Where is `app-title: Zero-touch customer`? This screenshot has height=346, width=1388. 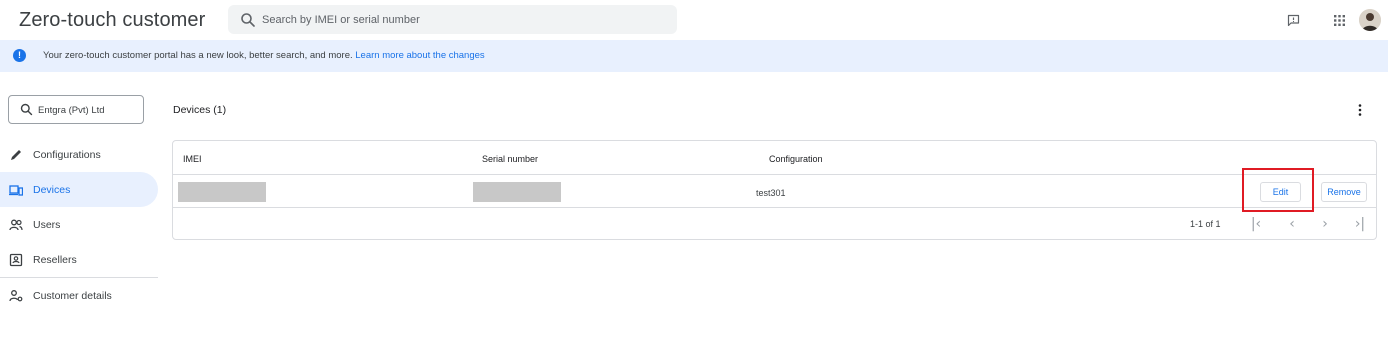 app-title: Zero-touch customer is located at coordinates (112, 20).